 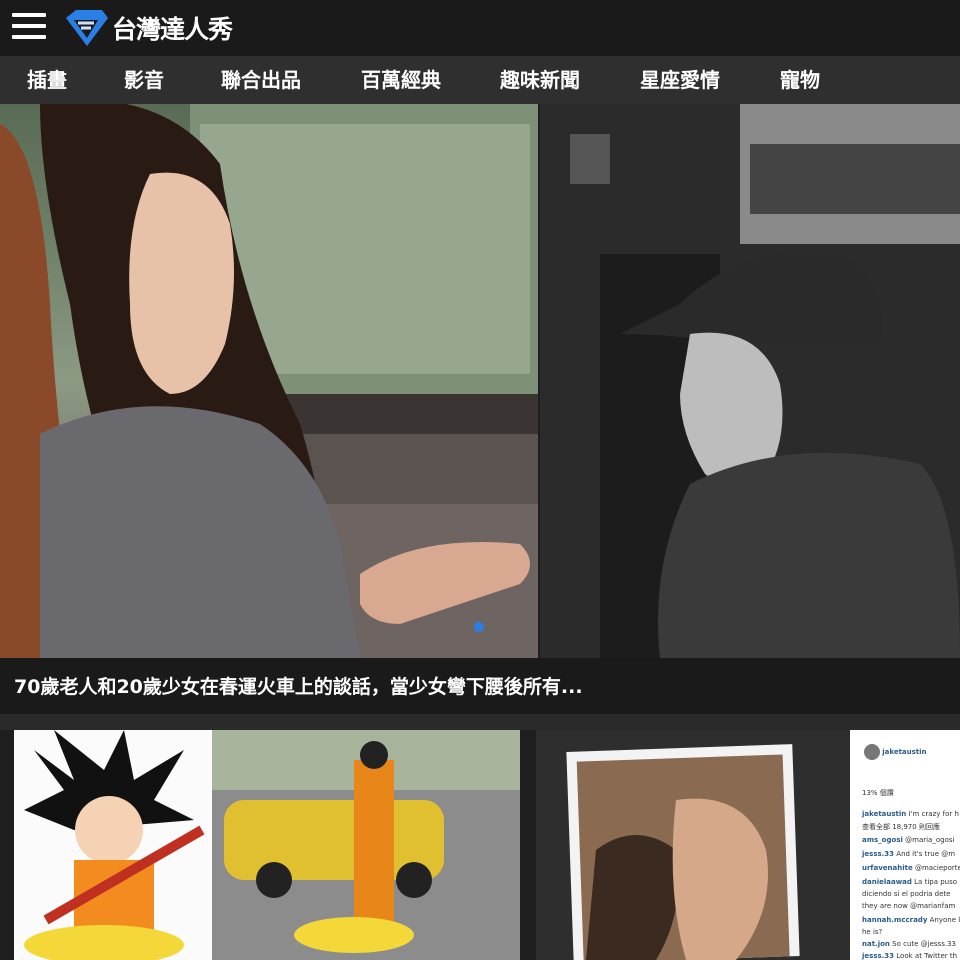 I want to click on nav-item-fun-news: 趣味新聞, so click(x=540, y=80).